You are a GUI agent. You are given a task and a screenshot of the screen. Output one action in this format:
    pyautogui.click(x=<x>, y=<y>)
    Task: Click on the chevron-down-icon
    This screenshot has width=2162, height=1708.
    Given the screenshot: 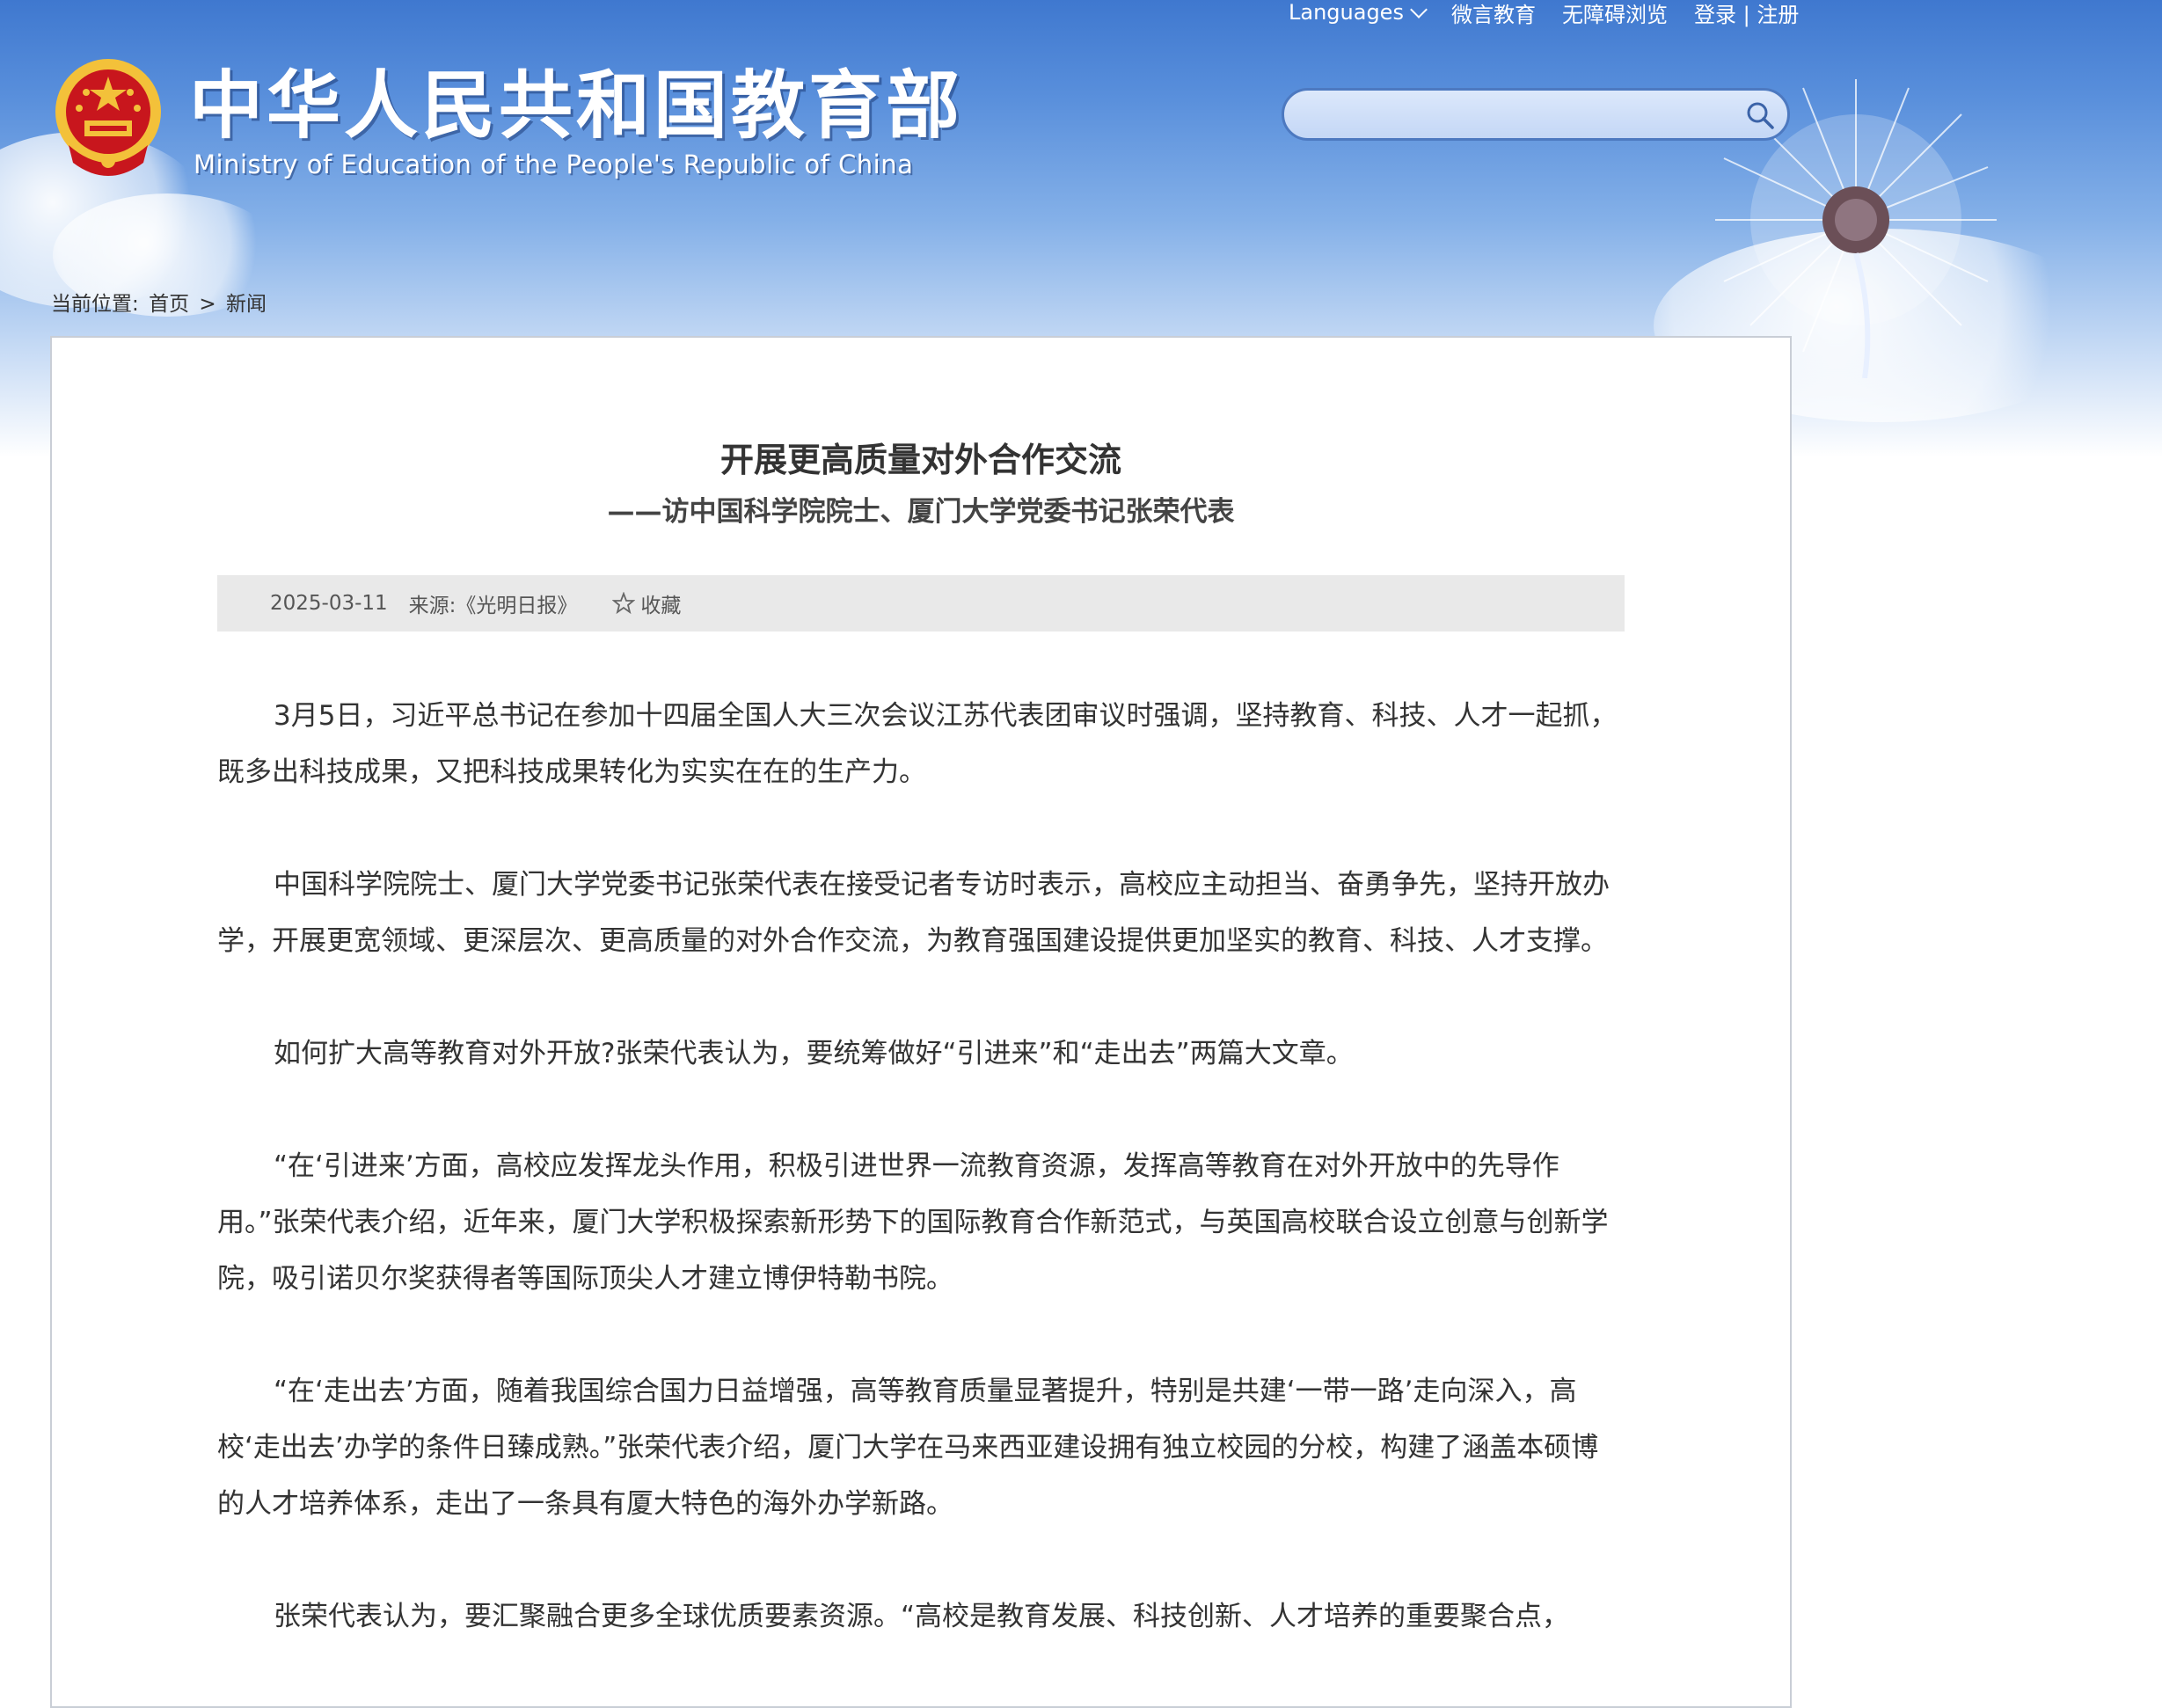 What is the action you would take?
    pyautogui.click(x=1419, y=9)
    